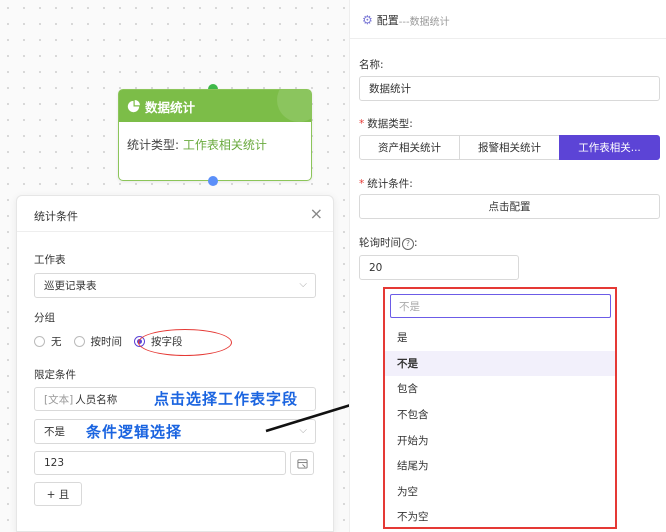  Describe the element at coordinates (500, 515) in the screenshot. I see `dropdown-option: 不为空` at that location.